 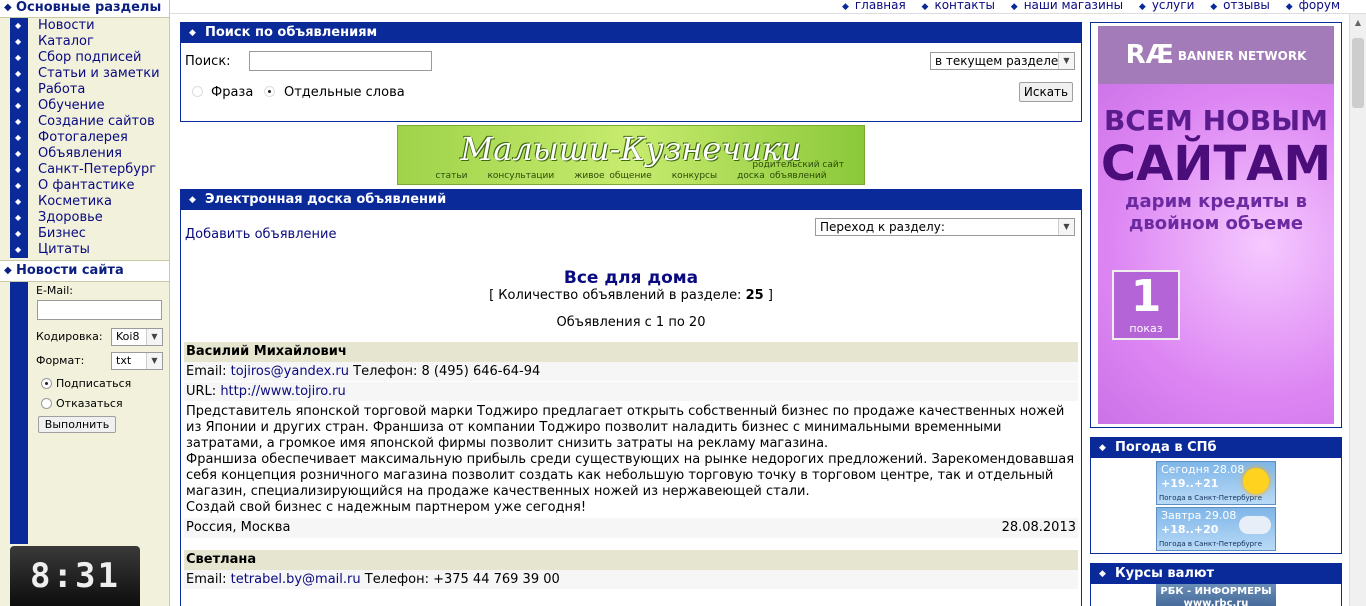 What do you see at coordinates (19, 413) in the screenshot?
I see `form-strip` at bounding box center [19, 413].